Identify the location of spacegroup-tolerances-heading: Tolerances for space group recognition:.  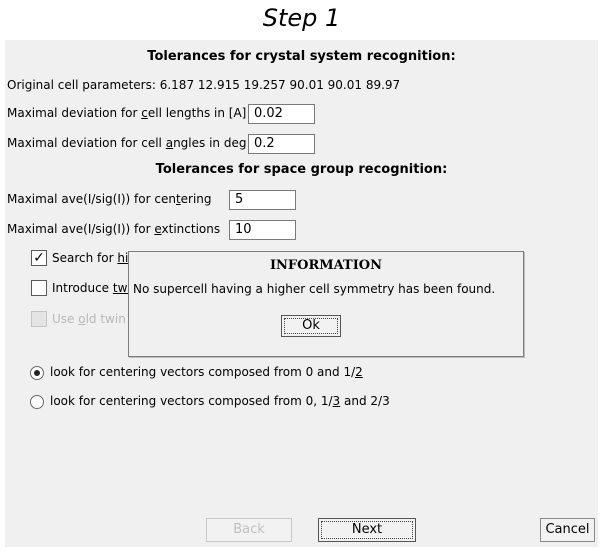
(301, 169).